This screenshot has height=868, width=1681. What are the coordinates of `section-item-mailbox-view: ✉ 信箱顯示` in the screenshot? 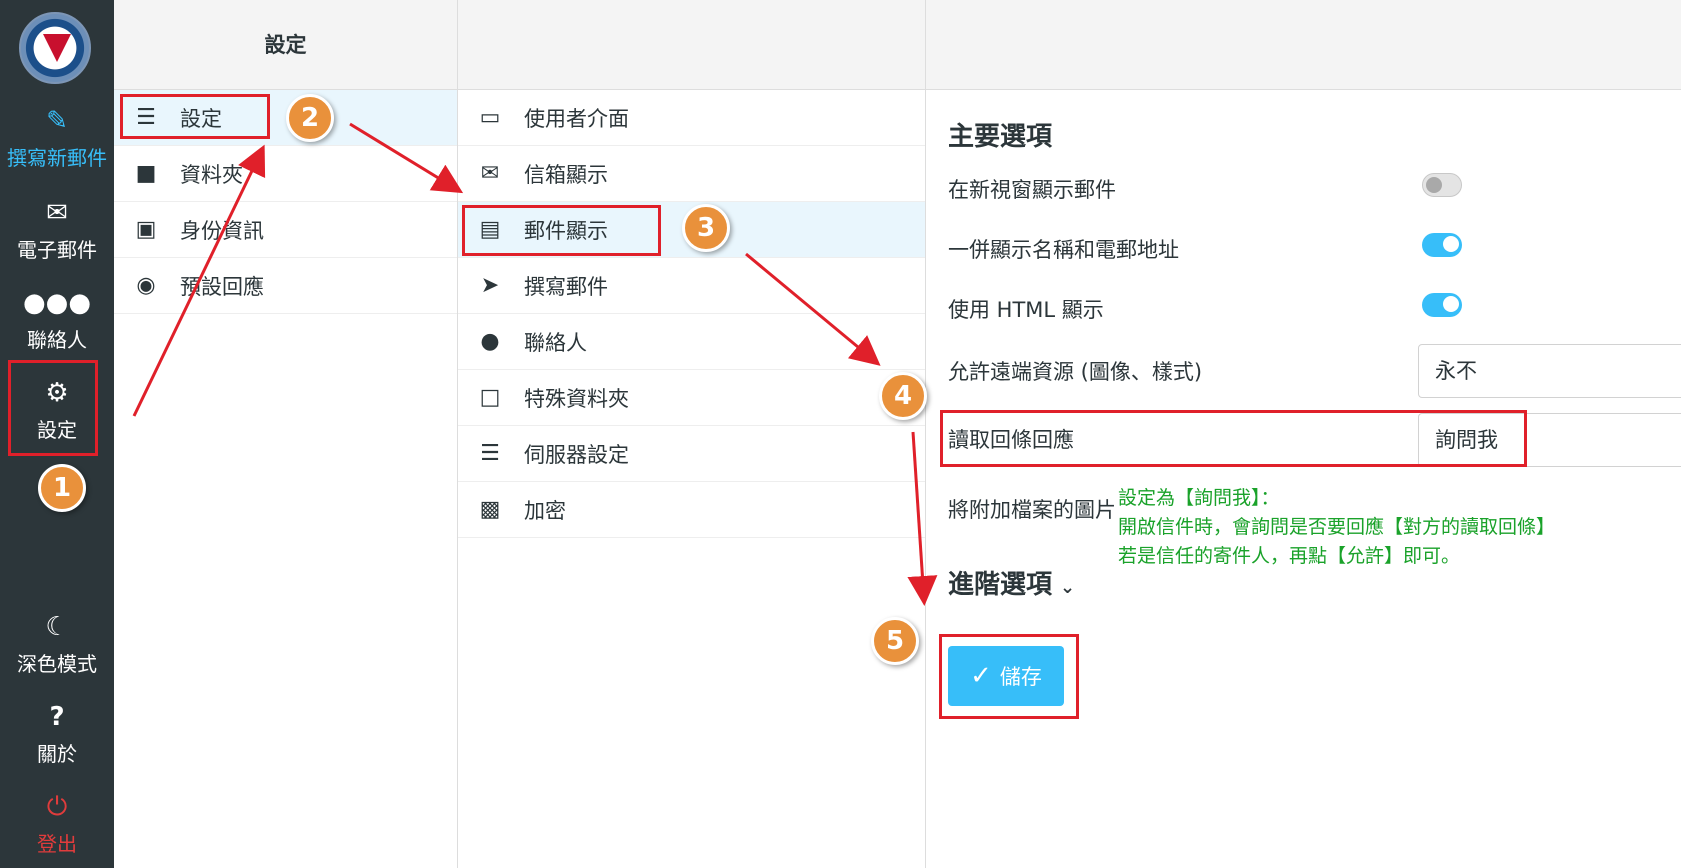 It's located at (691, 174).